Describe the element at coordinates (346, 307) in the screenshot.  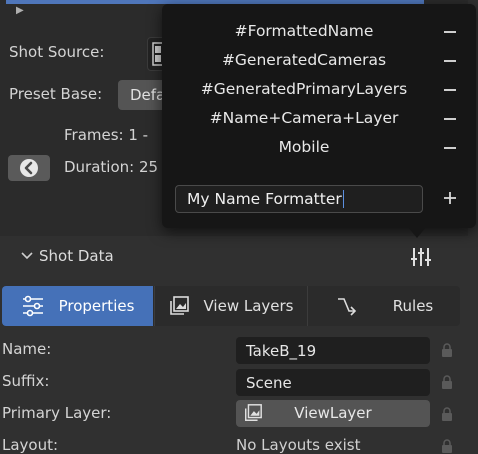
I see `arrow-curve-icon` at that location.